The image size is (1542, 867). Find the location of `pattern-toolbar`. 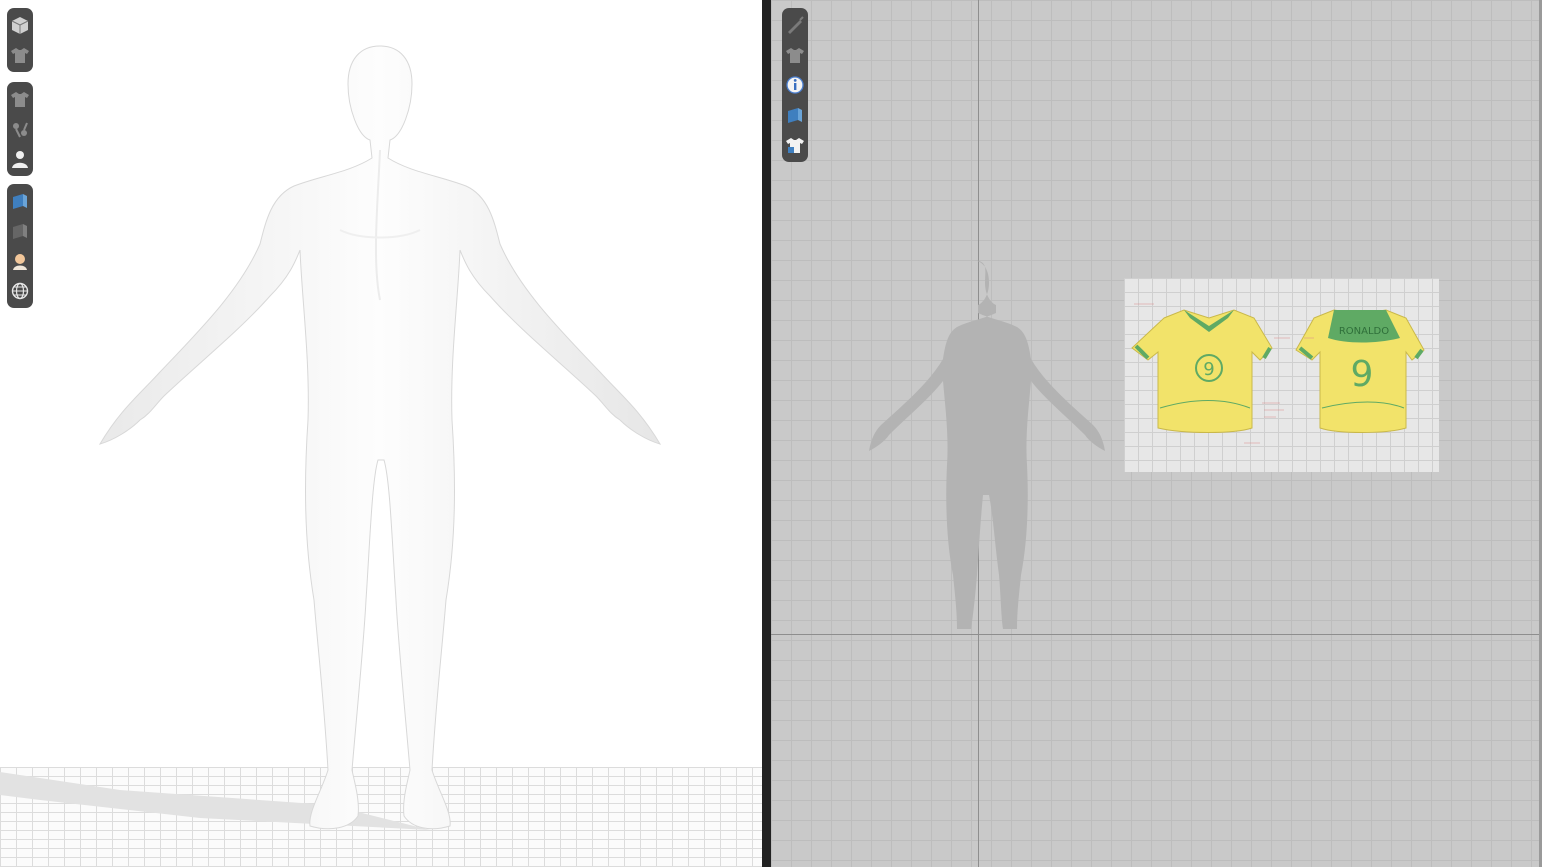

pattern-toolbar is located at coordinates (795, 85).